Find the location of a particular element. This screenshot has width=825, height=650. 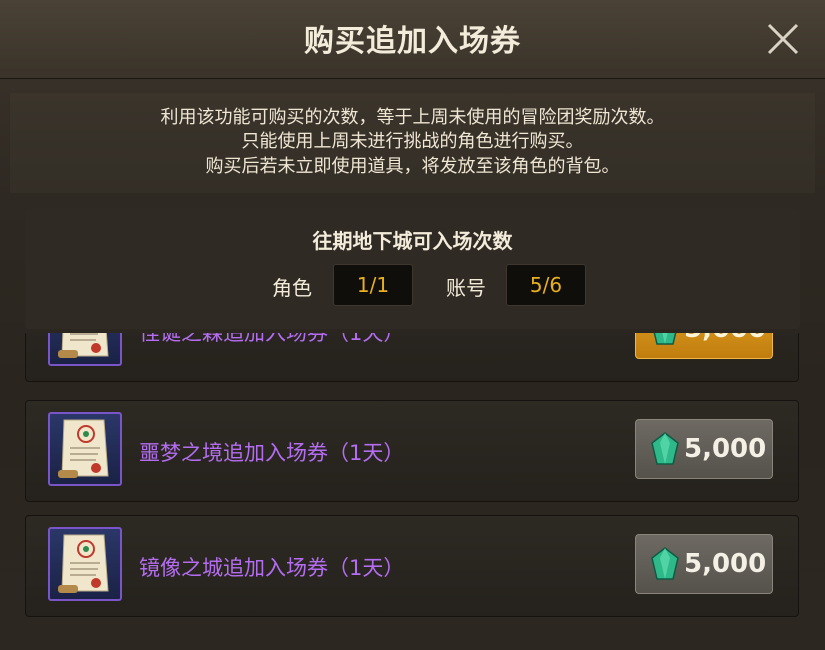

ticket-name: 噩梦之境追加入场券（1天） is located at coordinates (272, 453).